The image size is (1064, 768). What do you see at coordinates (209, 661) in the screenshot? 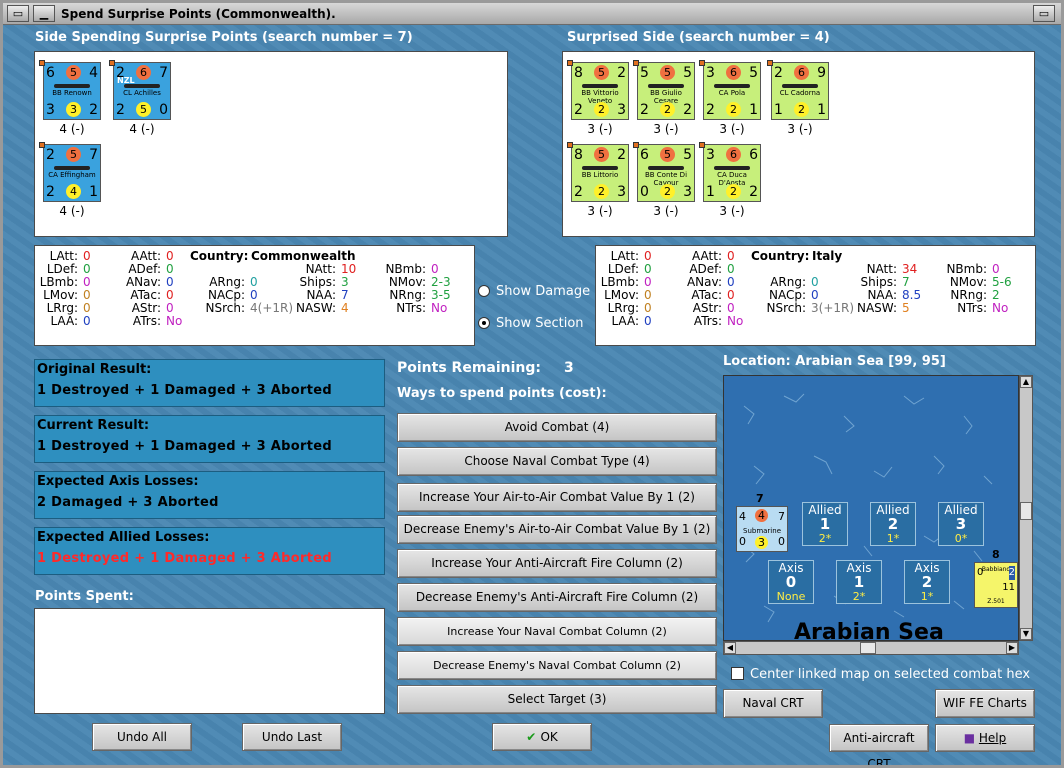
I see `points-spent-list` at bounding box center [209, 661].